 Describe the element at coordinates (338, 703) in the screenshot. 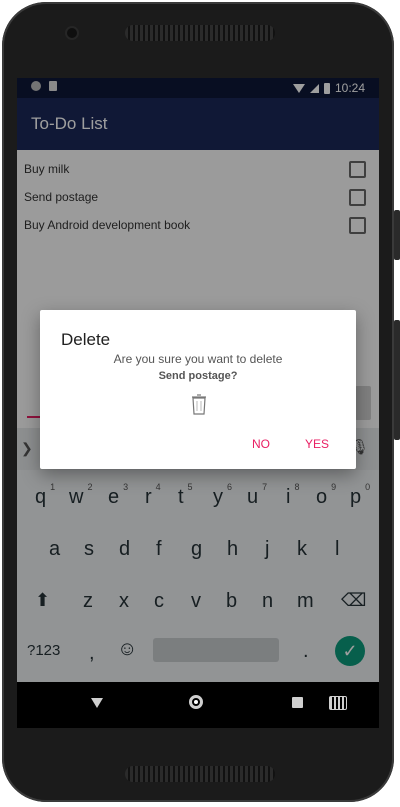

I see `keyboard-switch-icon` at that location.